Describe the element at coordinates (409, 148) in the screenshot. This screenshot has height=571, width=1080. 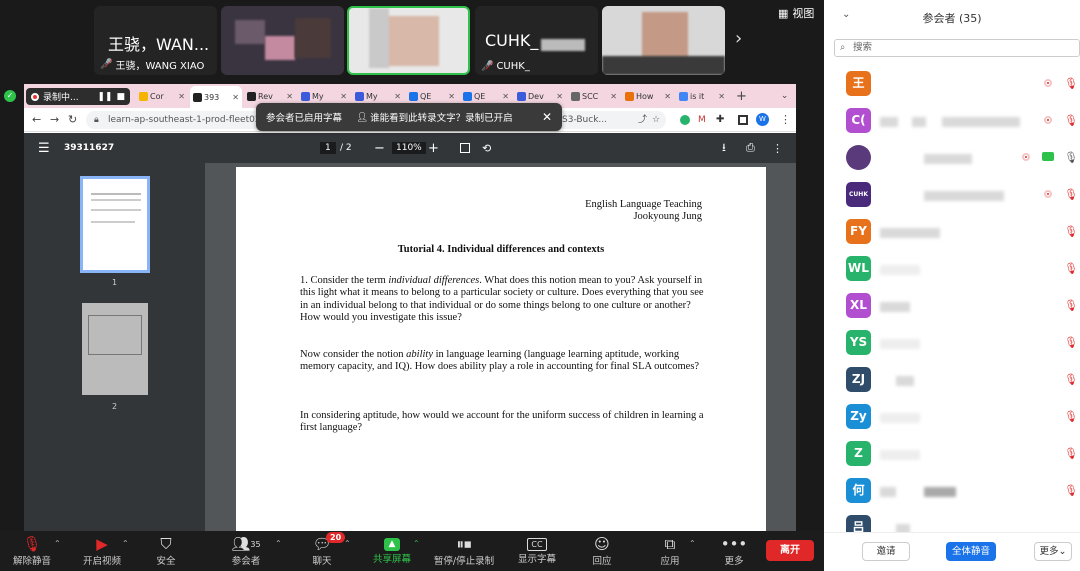
I see `zoom-input: 110%` at that location.